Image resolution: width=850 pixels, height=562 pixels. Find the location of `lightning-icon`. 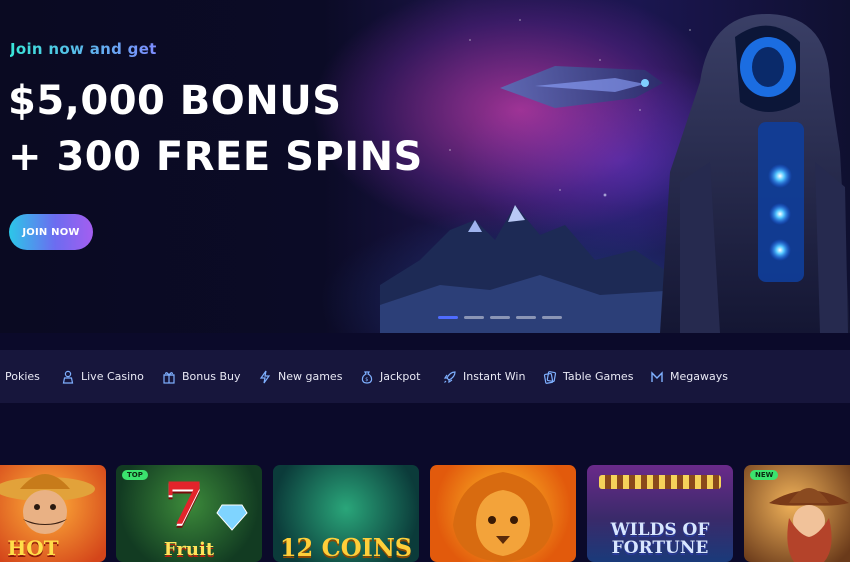

lightning-icon is located at coordinates (265, 376).